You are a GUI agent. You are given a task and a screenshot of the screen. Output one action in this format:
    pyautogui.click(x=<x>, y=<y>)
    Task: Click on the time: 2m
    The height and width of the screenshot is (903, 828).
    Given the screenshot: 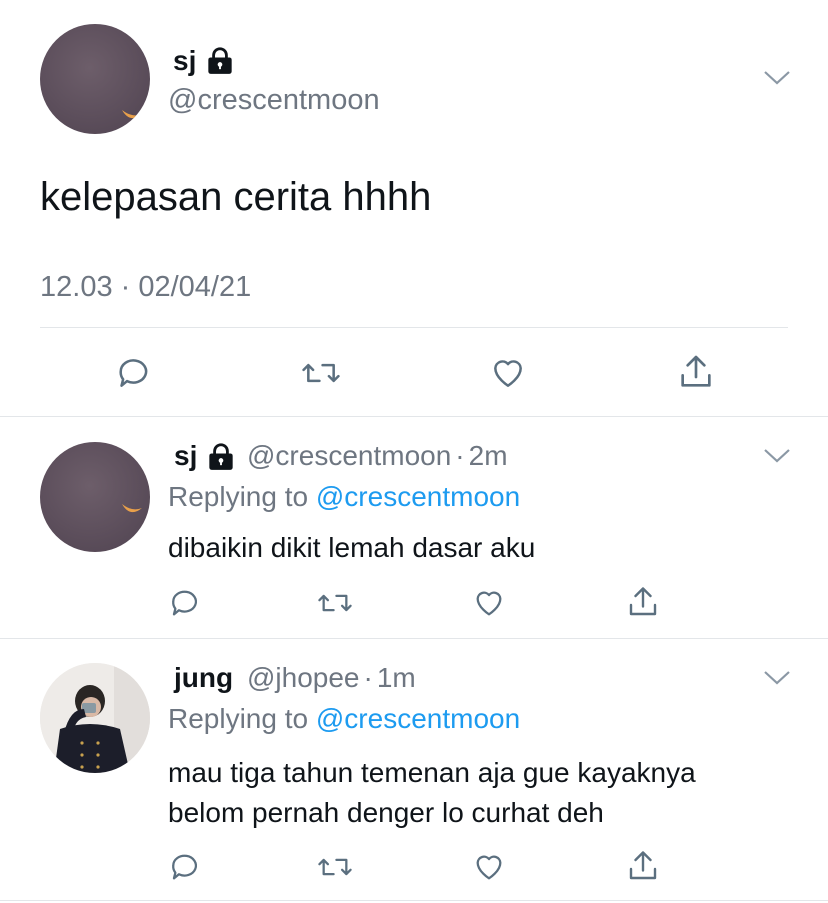 What is the action you would take?
    pyautogui.click(x=488, y=455)
    